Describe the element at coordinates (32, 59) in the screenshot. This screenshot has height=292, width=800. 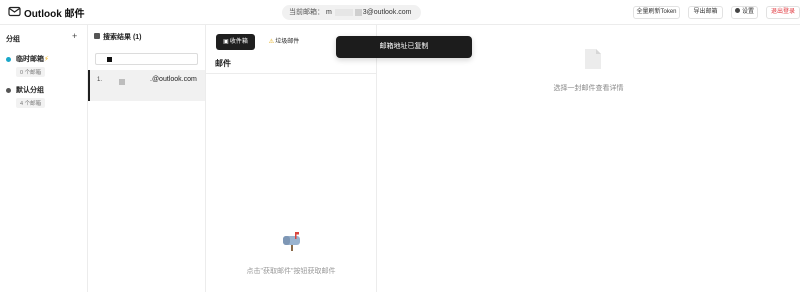
I see `group-name: 临时邮箱⚡` at that location.